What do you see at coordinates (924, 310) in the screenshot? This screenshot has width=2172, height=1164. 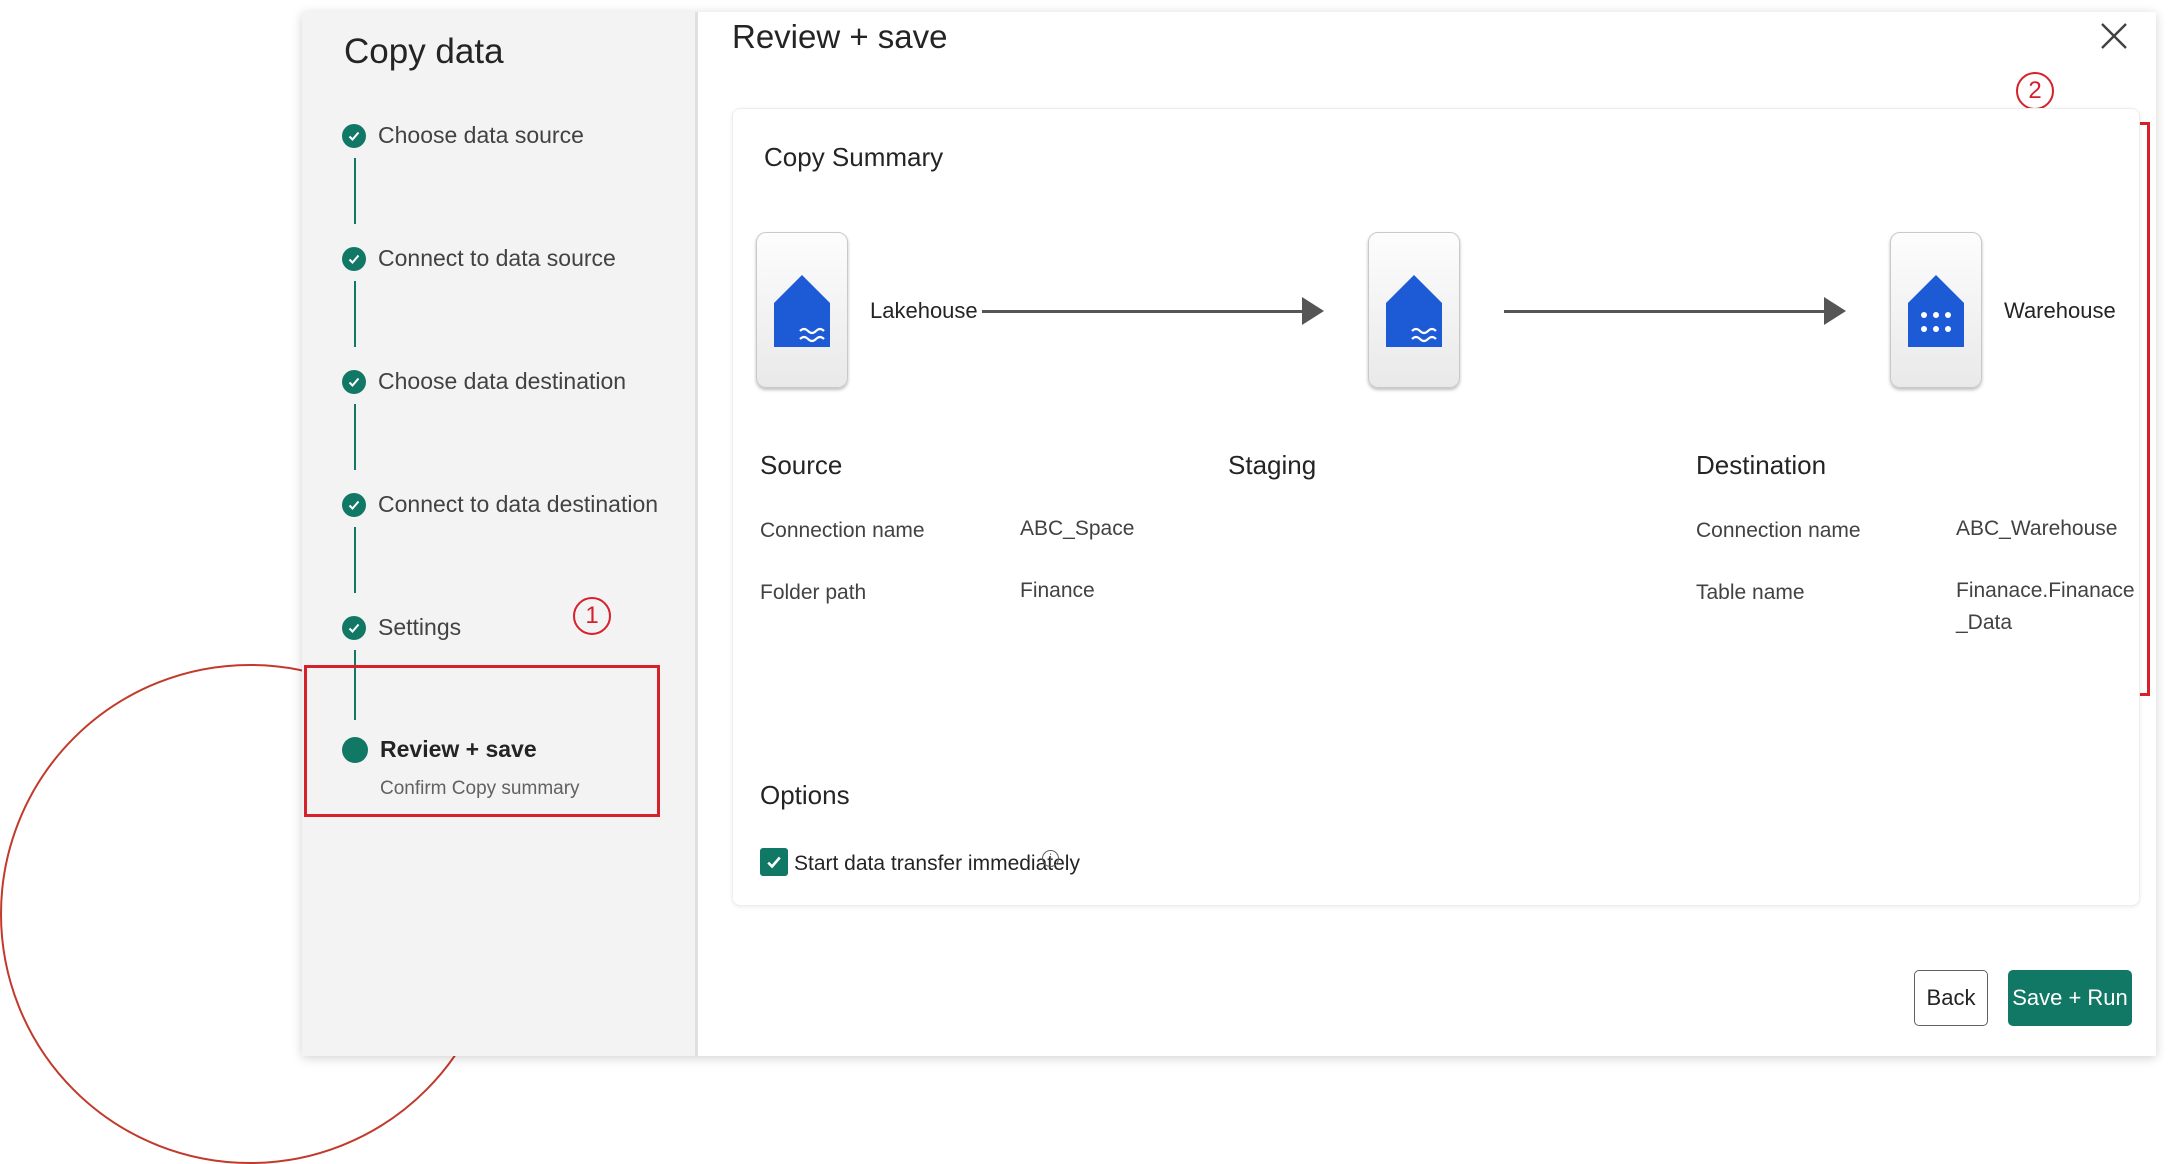 I see `source-node-label: Lakehouse` at bounding box center [924, 310].